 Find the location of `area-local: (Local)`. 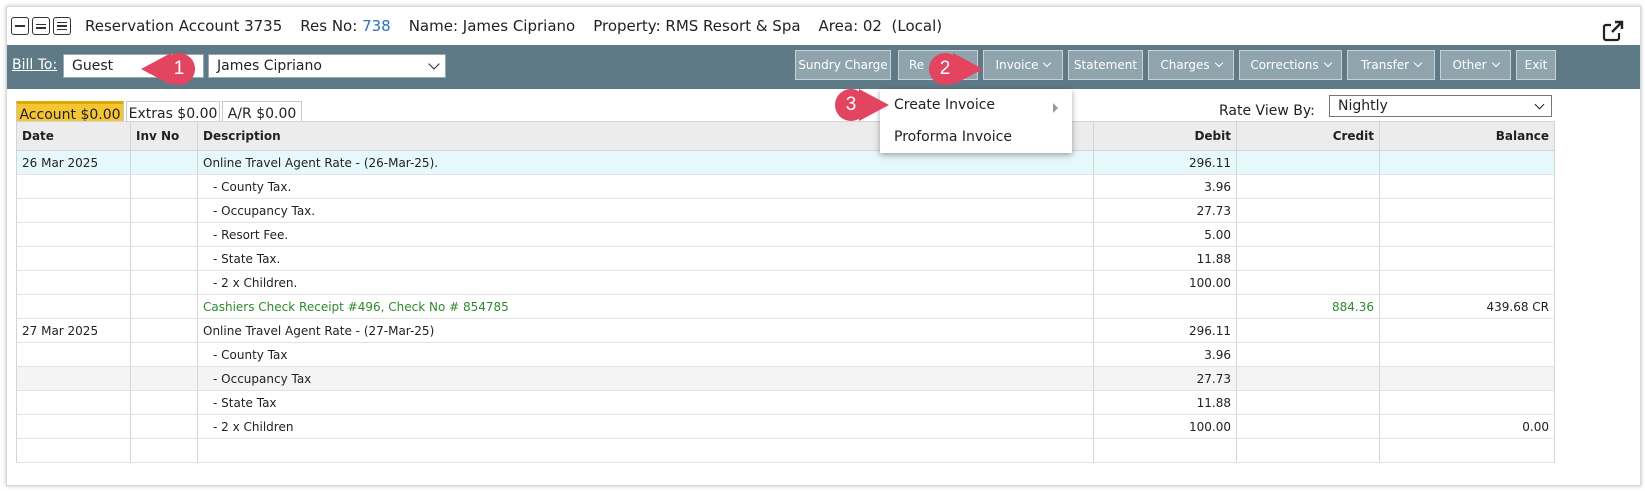

area-local: (Local) is located at coordinates (917, 26).